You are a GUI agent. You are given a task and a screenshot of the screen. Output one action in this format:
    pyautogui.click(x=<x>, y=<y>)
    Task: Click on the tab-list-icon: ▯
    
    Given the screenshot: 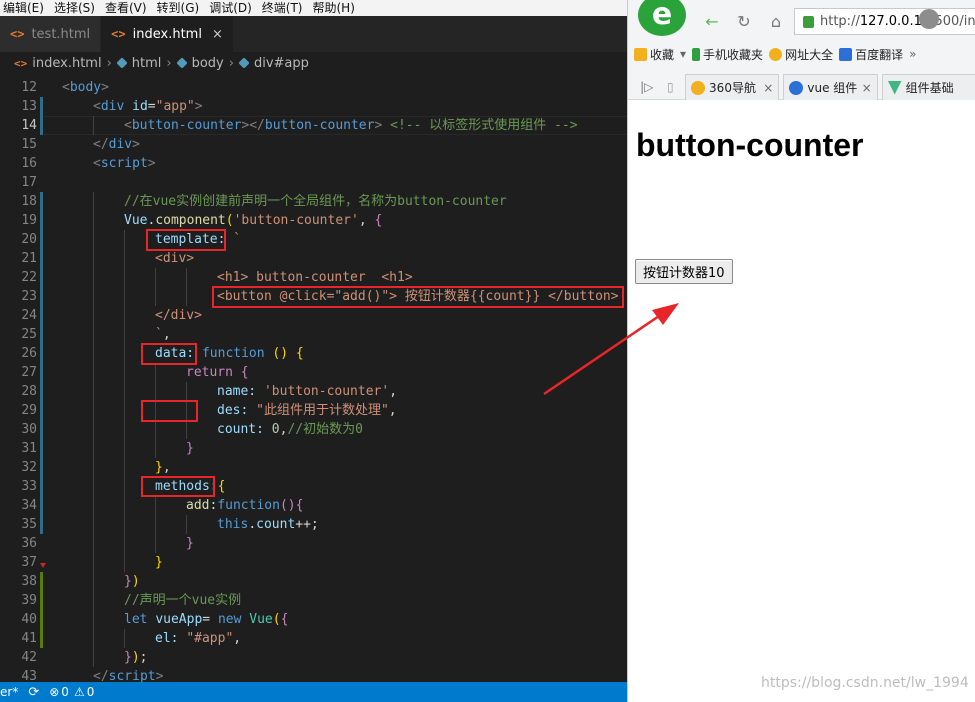 What is the action you would take?
    pyautogui.click(x=670, y=87)
    